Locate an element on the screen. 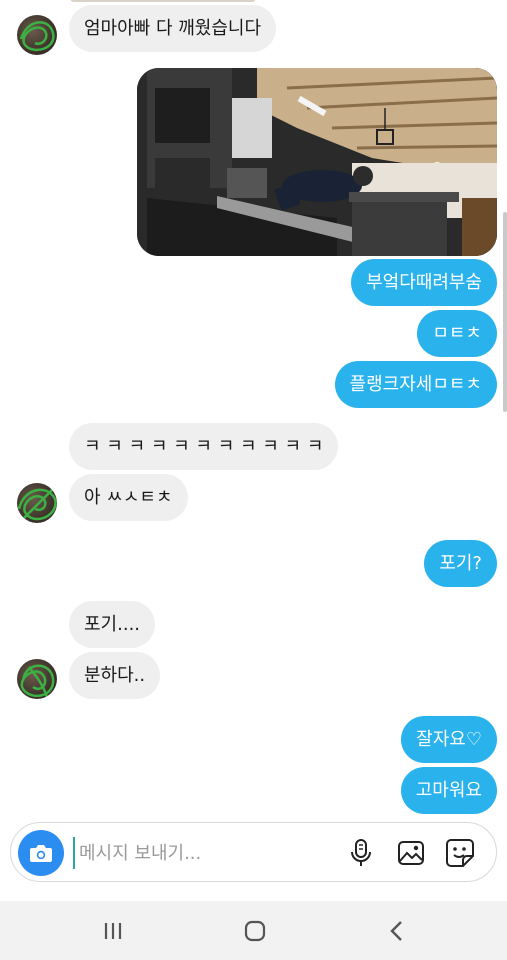  previous-media-edge is located at coordinates (163, 1).